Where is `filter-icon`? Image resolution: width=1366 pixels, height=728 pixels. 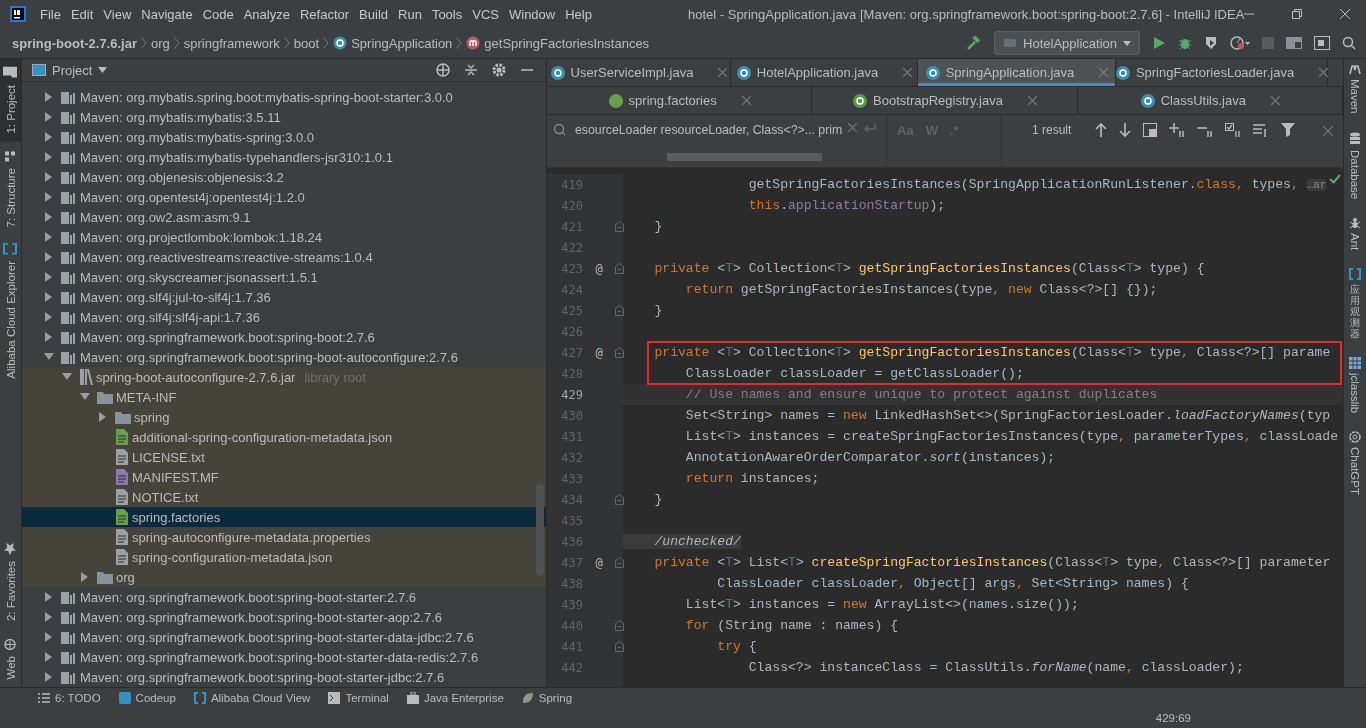
filter-icon is located at coordinates (1289, 130).